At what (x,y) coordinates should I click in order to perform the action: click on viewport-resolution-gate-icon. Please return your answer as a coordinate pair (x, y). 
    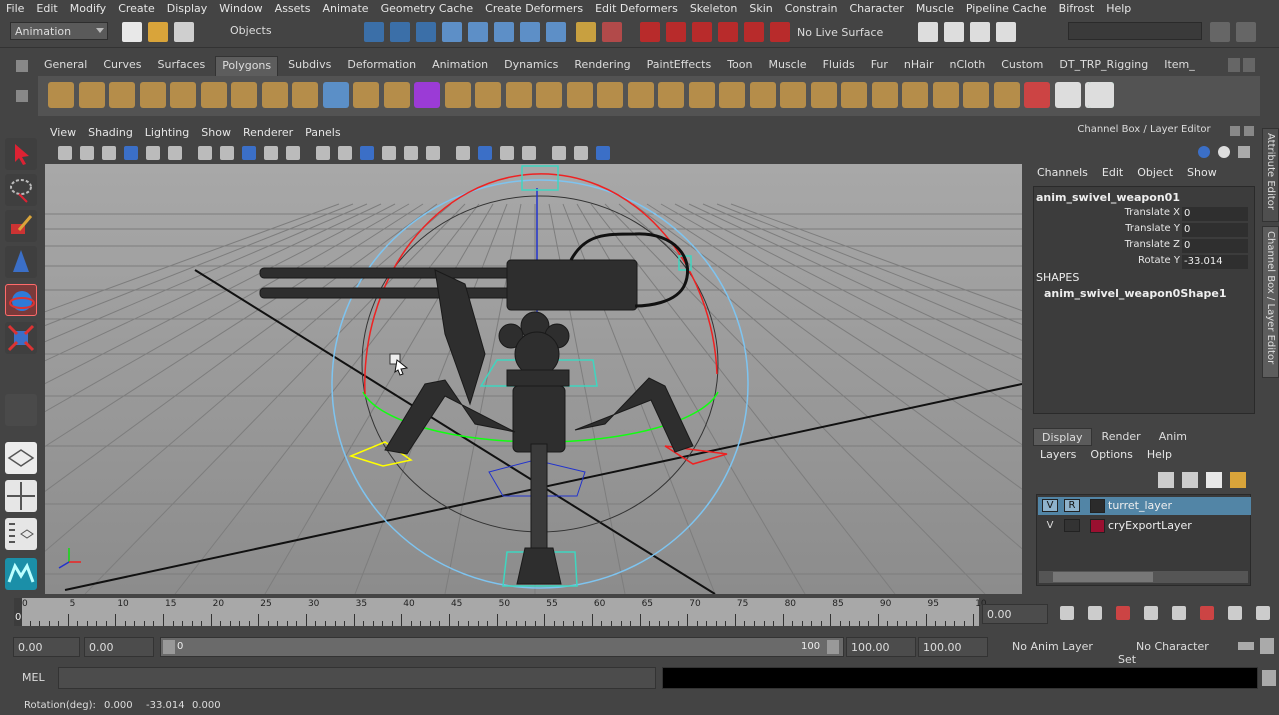
    Looking at the image, I should click on (175, 153).